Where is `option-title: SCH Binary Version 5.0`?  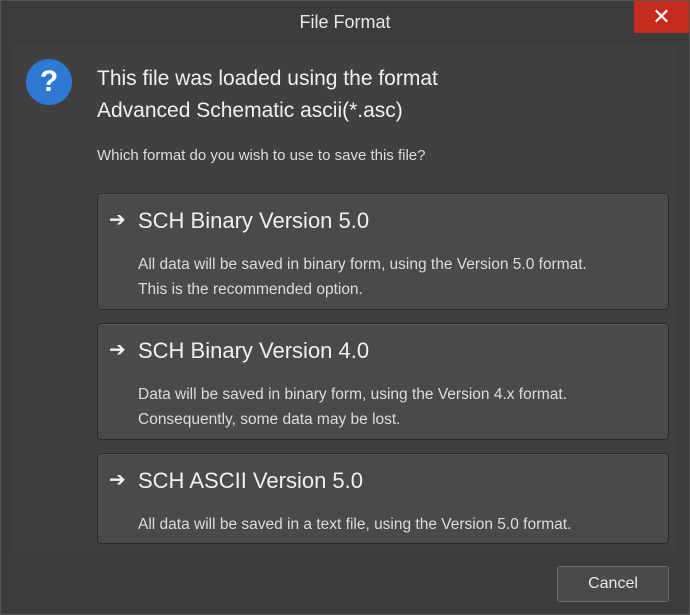
option-title: SCH Binary Version 5.0 is located at coordinates (254, 220).